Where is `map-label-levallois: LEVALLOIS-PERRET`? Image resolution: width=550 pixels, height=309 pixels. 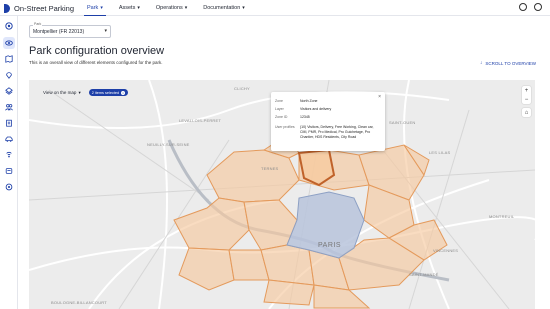
map-label-levallois: LEVALLOIS-PERRET is located at coordinates (200, 120).